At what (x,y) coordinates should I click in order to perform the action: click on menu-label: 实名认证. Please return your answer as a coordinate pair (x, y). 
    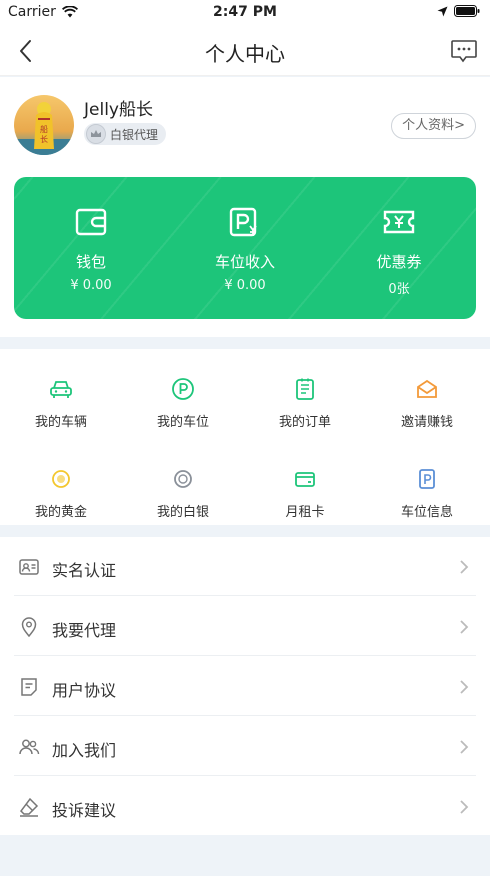
    Looking at the image, I should click on (84, 570).